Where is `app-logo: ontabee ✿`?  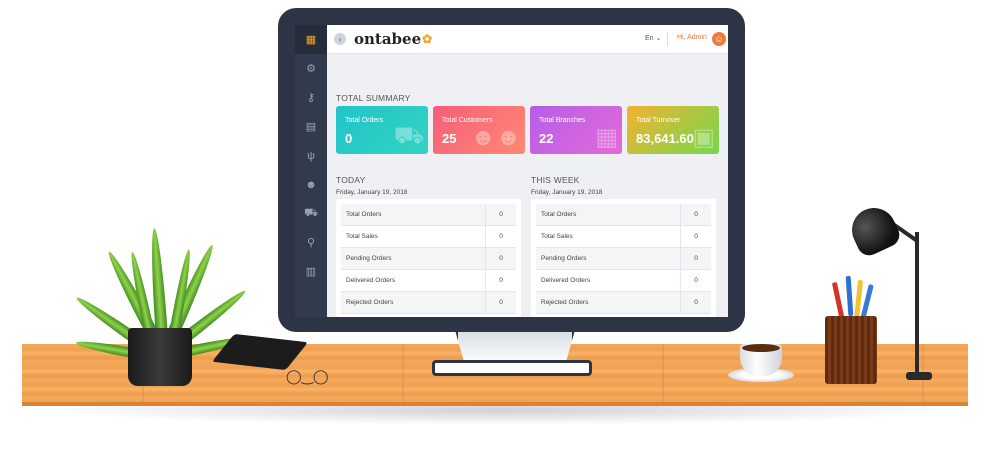 app-logo: ontabee ✿ is located at coordinates (393, 39).